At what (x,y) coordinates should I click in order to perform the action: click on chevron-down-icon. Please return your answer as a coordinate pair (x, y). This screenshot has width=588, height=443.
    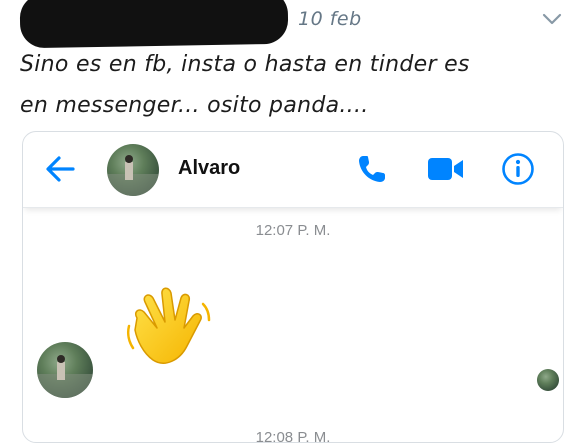
    Looking at the image, I should click on (552, 19).